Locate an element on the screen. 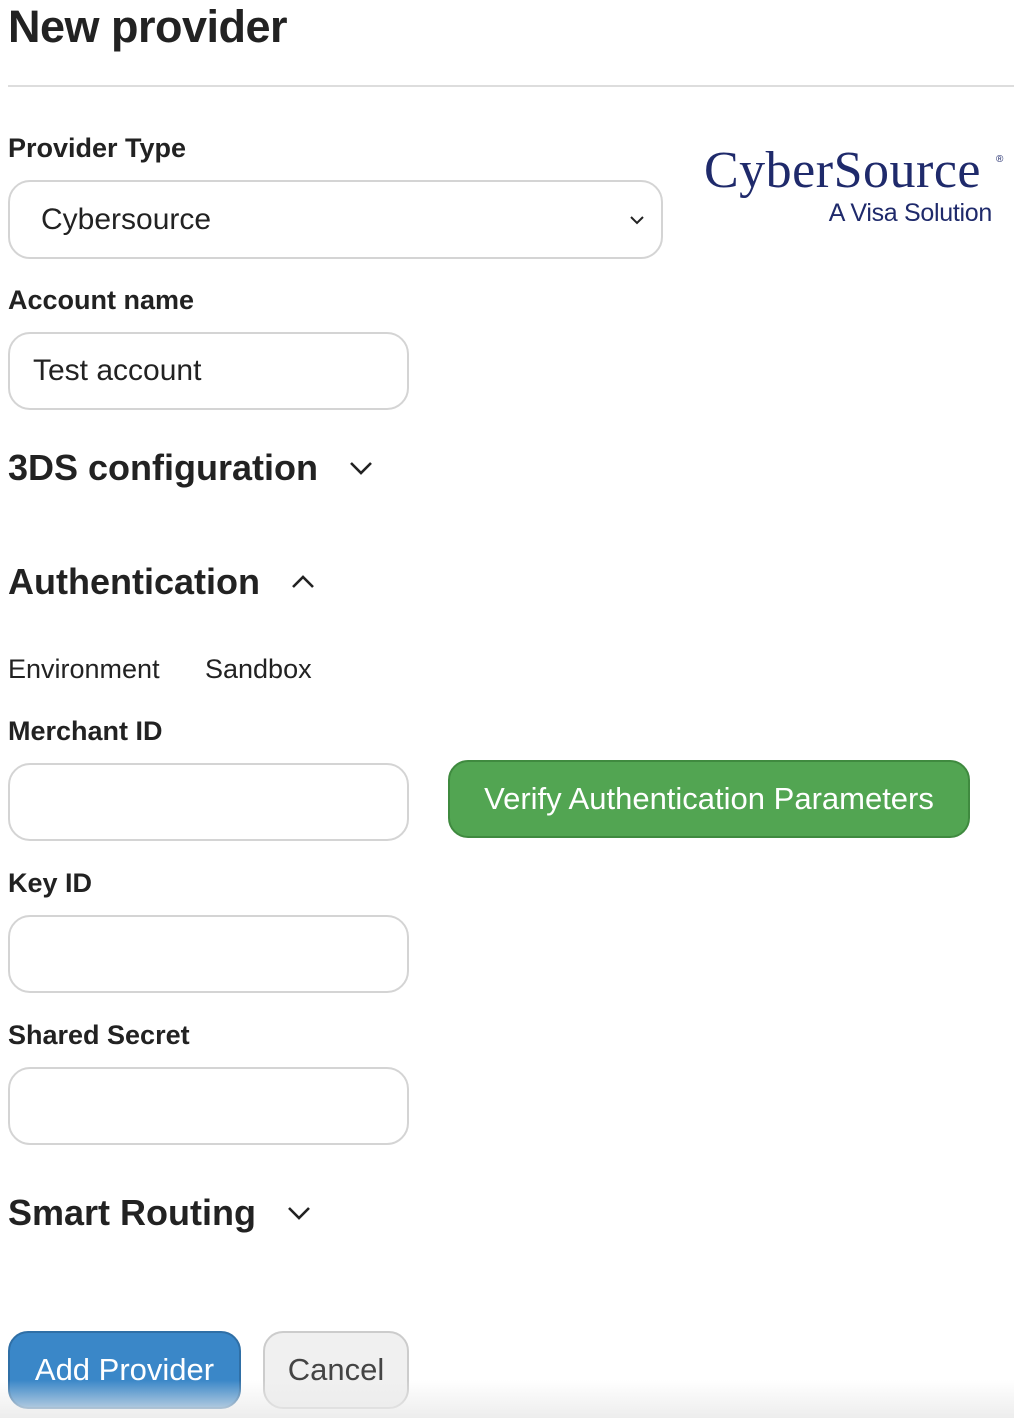  merchant-id-label: Merchant ID is located at coordinates (85, 731).